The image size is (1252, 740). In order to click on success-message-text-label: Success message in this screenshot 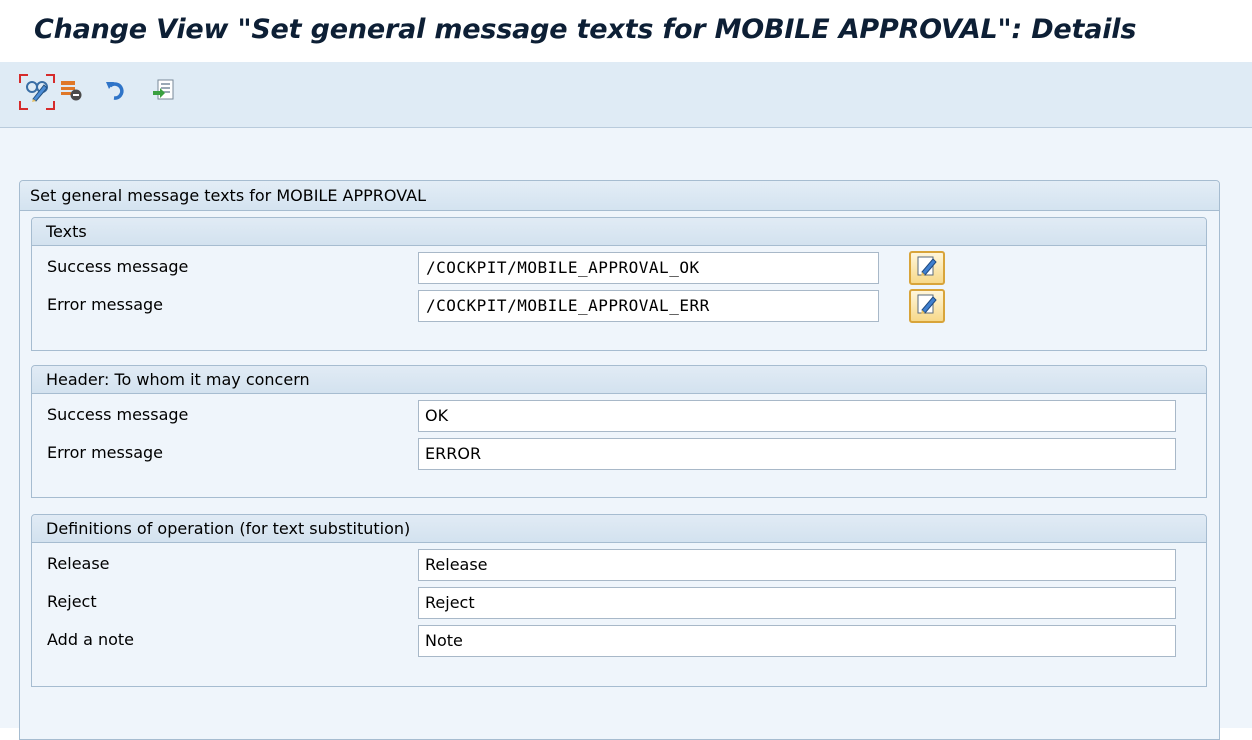, I will do `click(118, 266)`.